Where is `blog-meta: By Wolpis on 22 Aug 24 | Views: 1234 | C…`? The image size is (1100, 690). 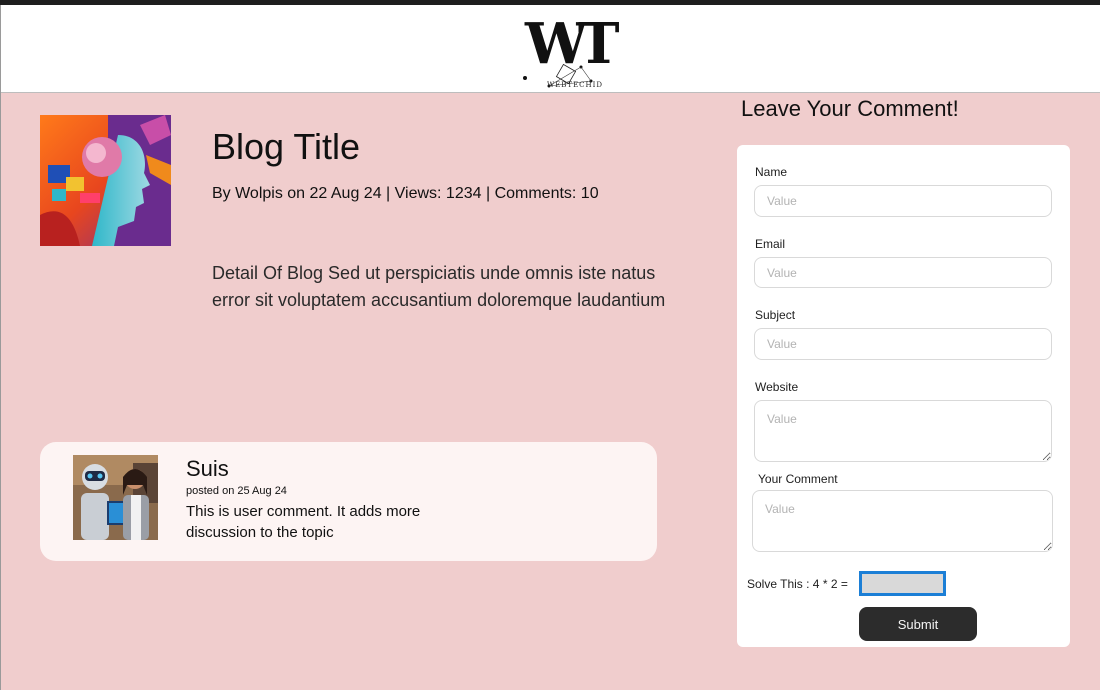
blog-meta: By Wolpis on 22 Aug 24 | Views: 1234 | C… is located at coordinates (405, 193).